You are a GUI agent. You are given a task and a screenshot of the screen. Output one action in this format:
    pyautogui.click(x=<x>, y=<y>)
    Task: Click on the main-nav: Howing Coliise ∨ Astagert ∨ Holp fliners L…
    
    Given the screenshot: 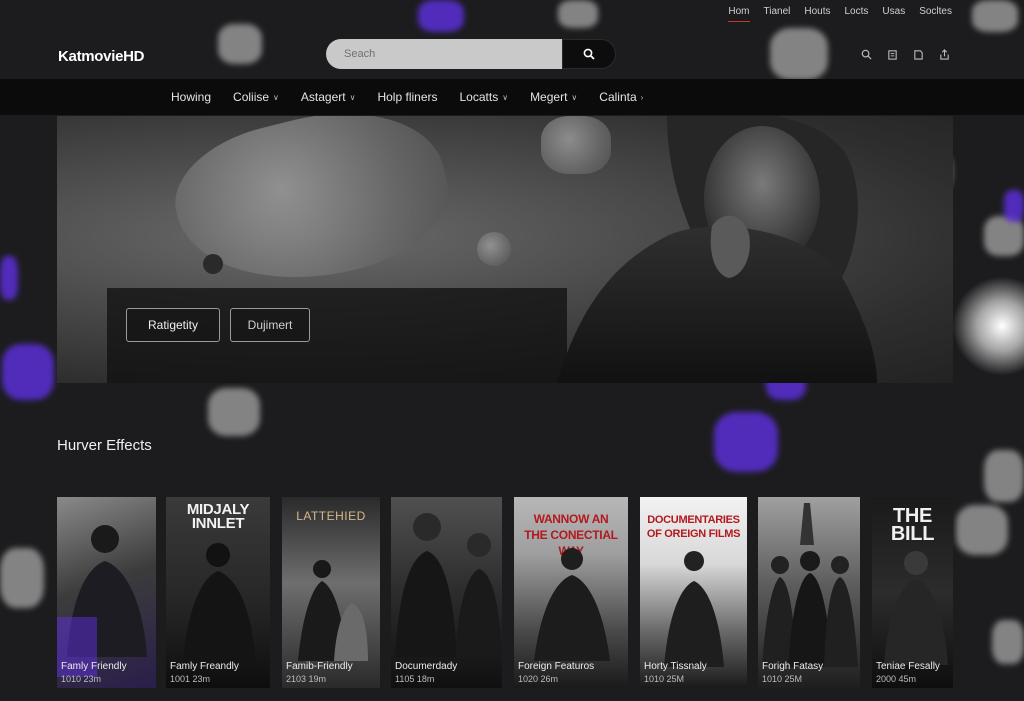 What is the action you would take?
    pyautogui.click(x=512, y=97)
    